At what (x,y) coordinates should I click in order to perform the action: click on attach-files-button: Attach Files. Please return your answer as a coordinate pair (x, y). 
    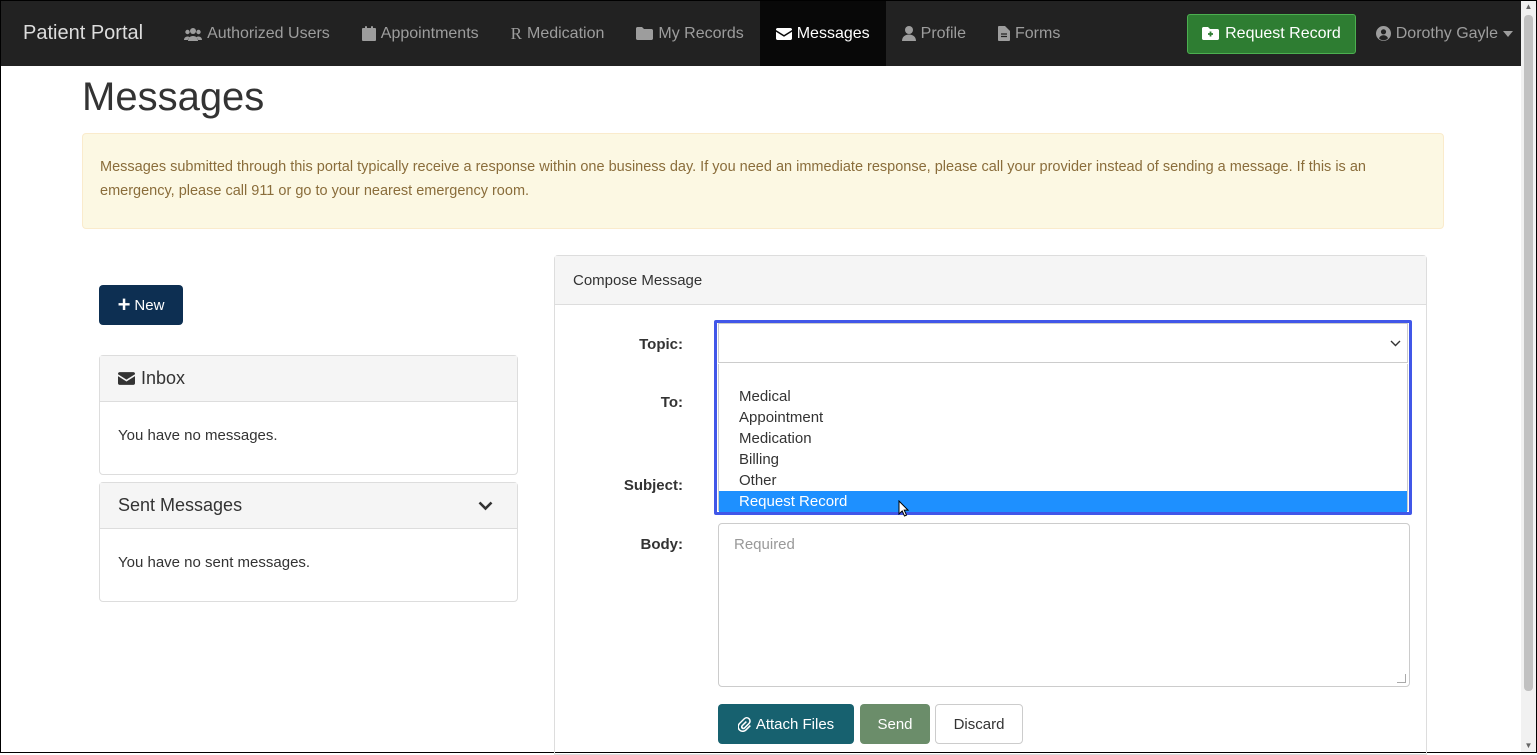
    Looking at the image, I should click on (786, 724).